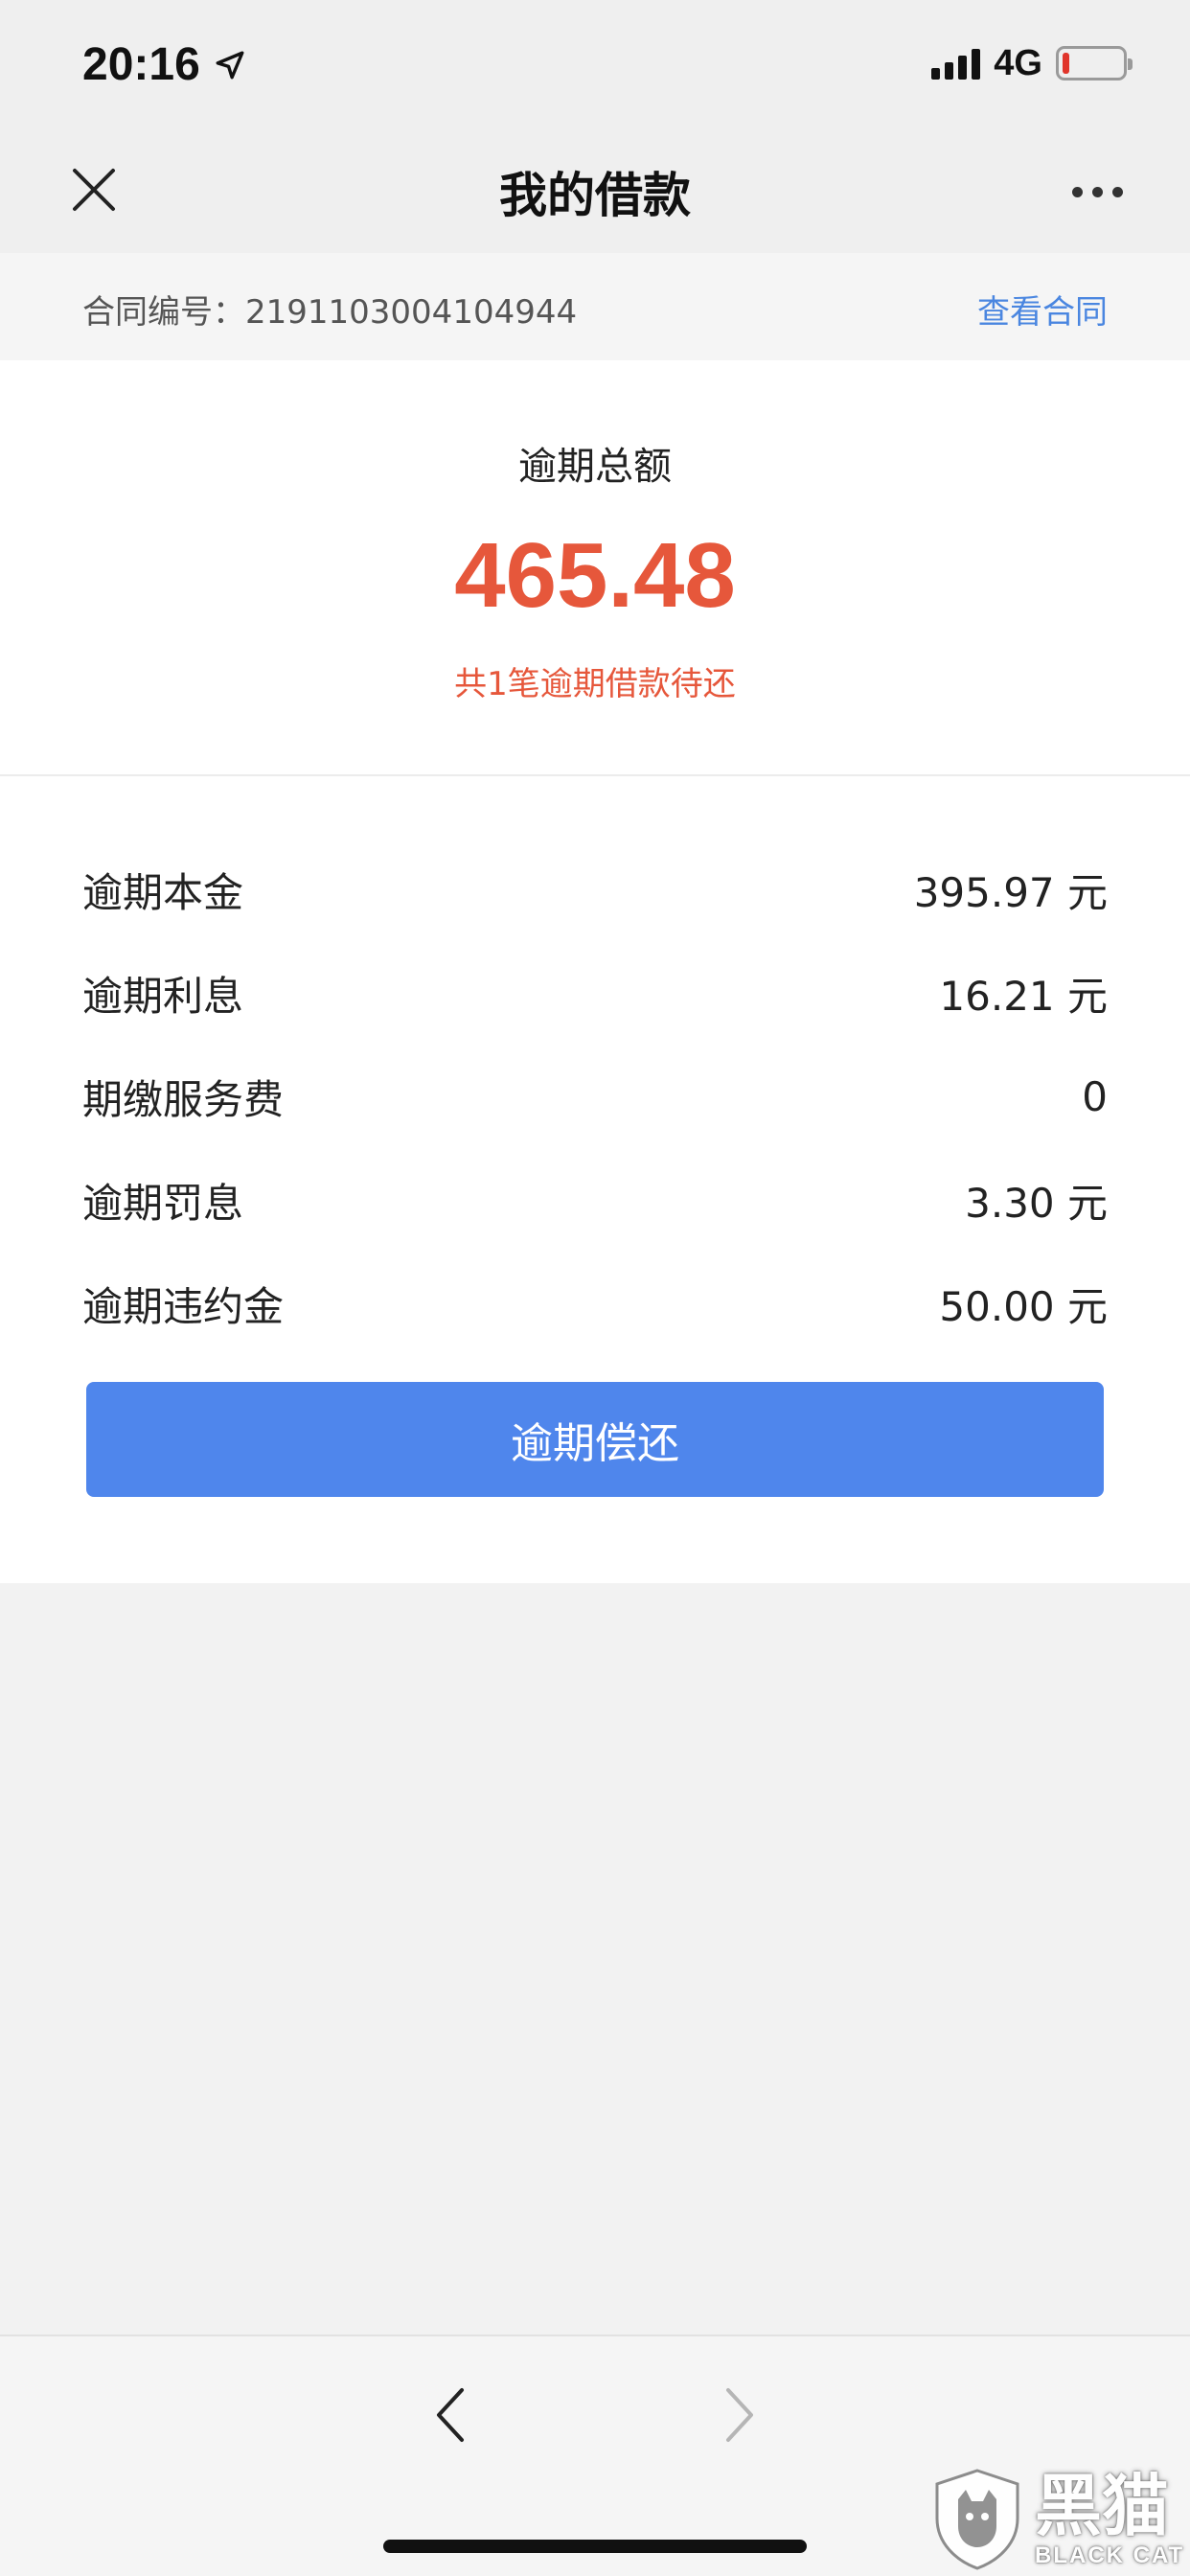 This screenshot has width=1190, height=2576. Describe the element at coordinates (141, 64) in the screenshot. I see `status-time: 20:16` at that location.